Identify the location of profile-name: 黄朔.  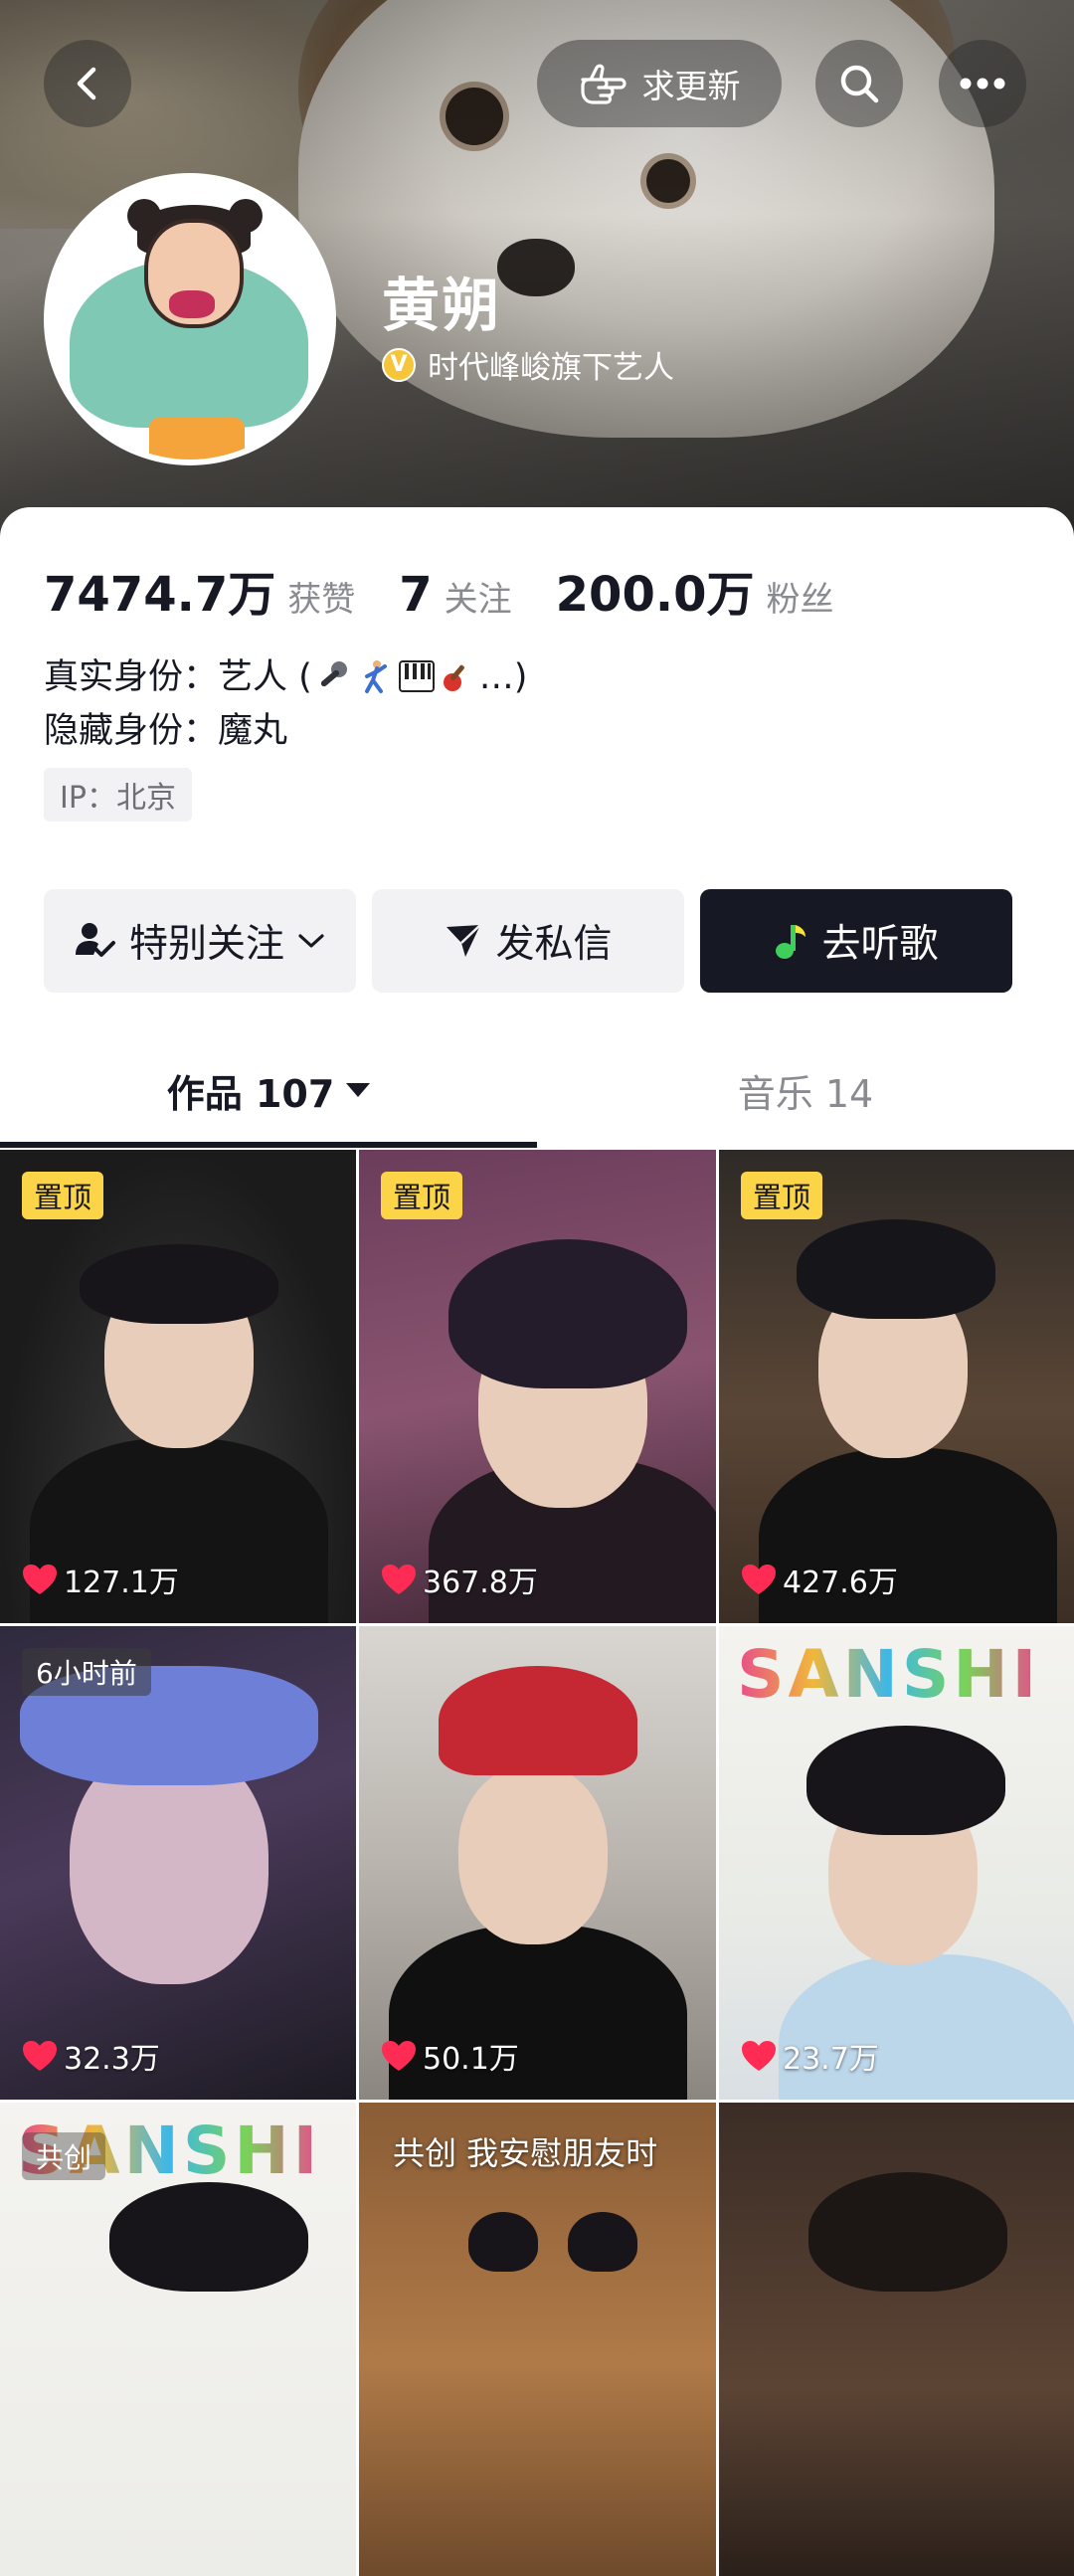
(442, 305).